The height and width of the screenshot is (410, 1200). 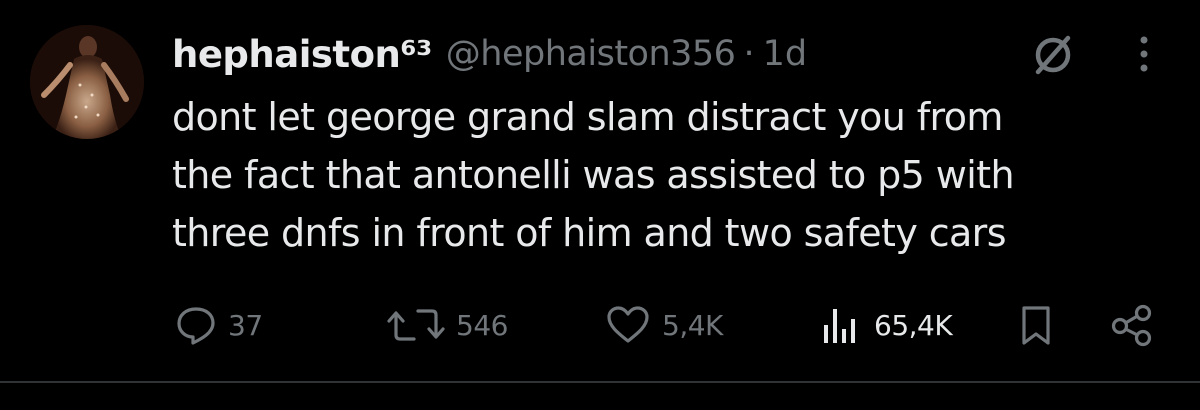 What do you see at coordinates (482, 325) in the screenshot?
I see `repost-count: 546` at bounding box center [482, 325].